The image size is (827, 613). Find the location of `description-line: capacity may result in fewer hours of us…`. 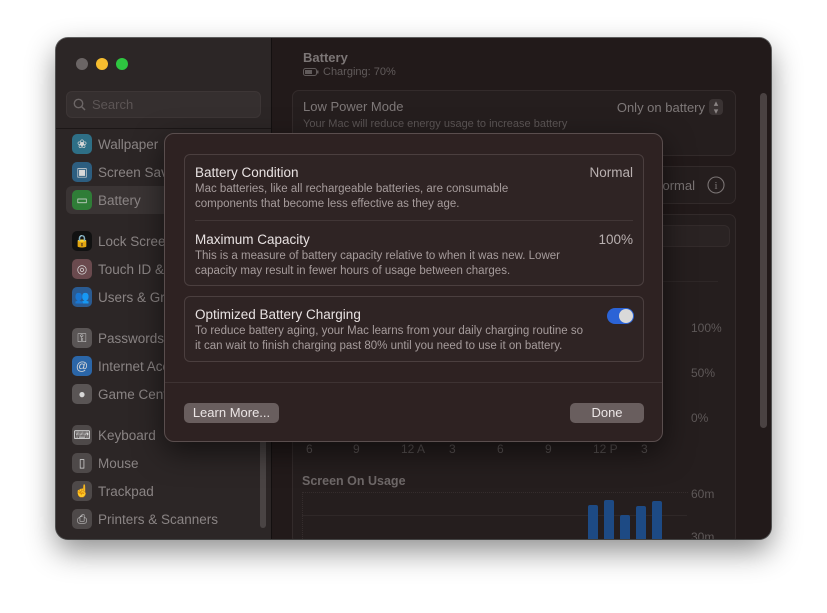

description-line: capacity may result in fewer hours of us… is located at coordinates (353, 271).